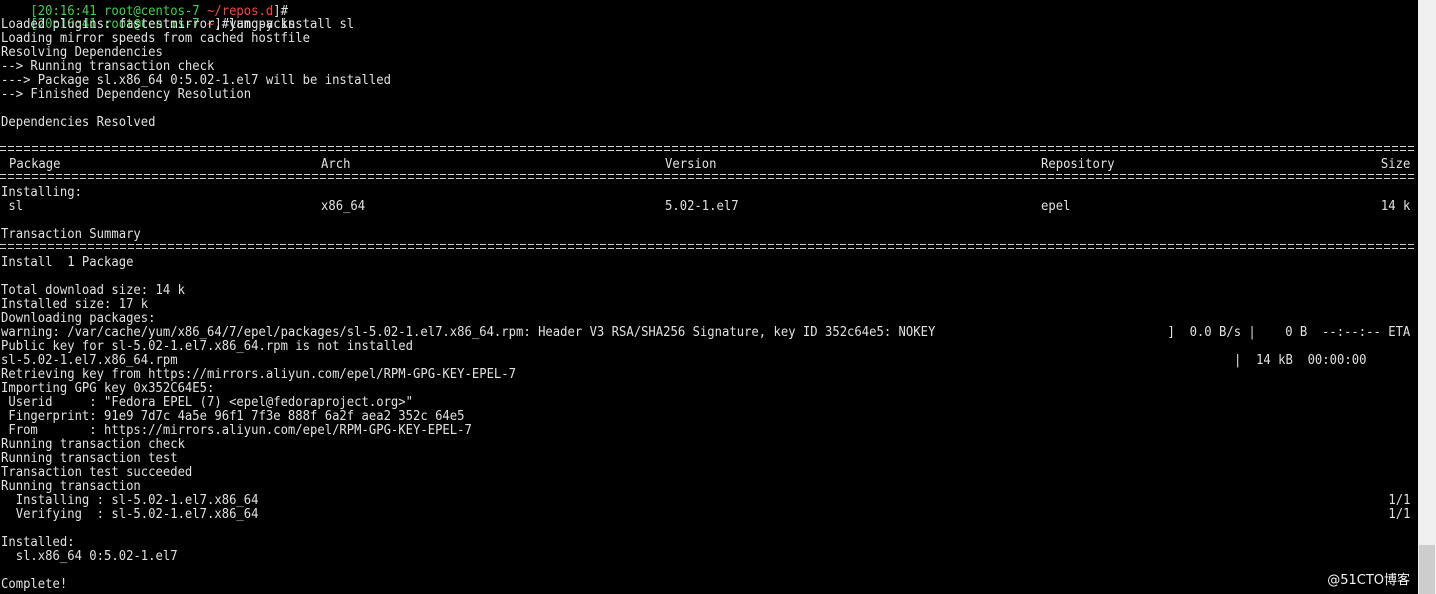 The width and height of the screenshot is (1436, 594). Describe the element at coordinates (1056, 206) in the screenshot. I see `table-cell-repository: epel` at that location.